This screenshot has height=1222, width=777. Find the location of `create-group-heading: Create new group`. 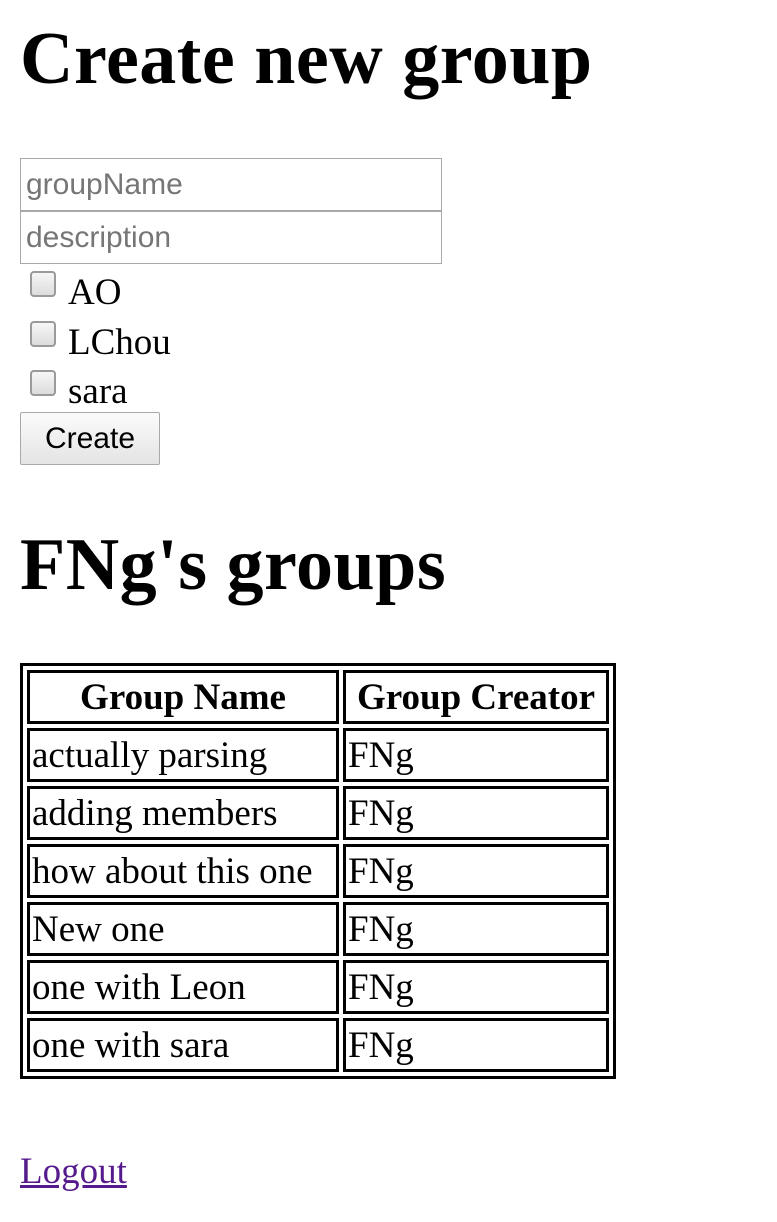

create-group-heading: Create new group is located at coordinates (306, 59).